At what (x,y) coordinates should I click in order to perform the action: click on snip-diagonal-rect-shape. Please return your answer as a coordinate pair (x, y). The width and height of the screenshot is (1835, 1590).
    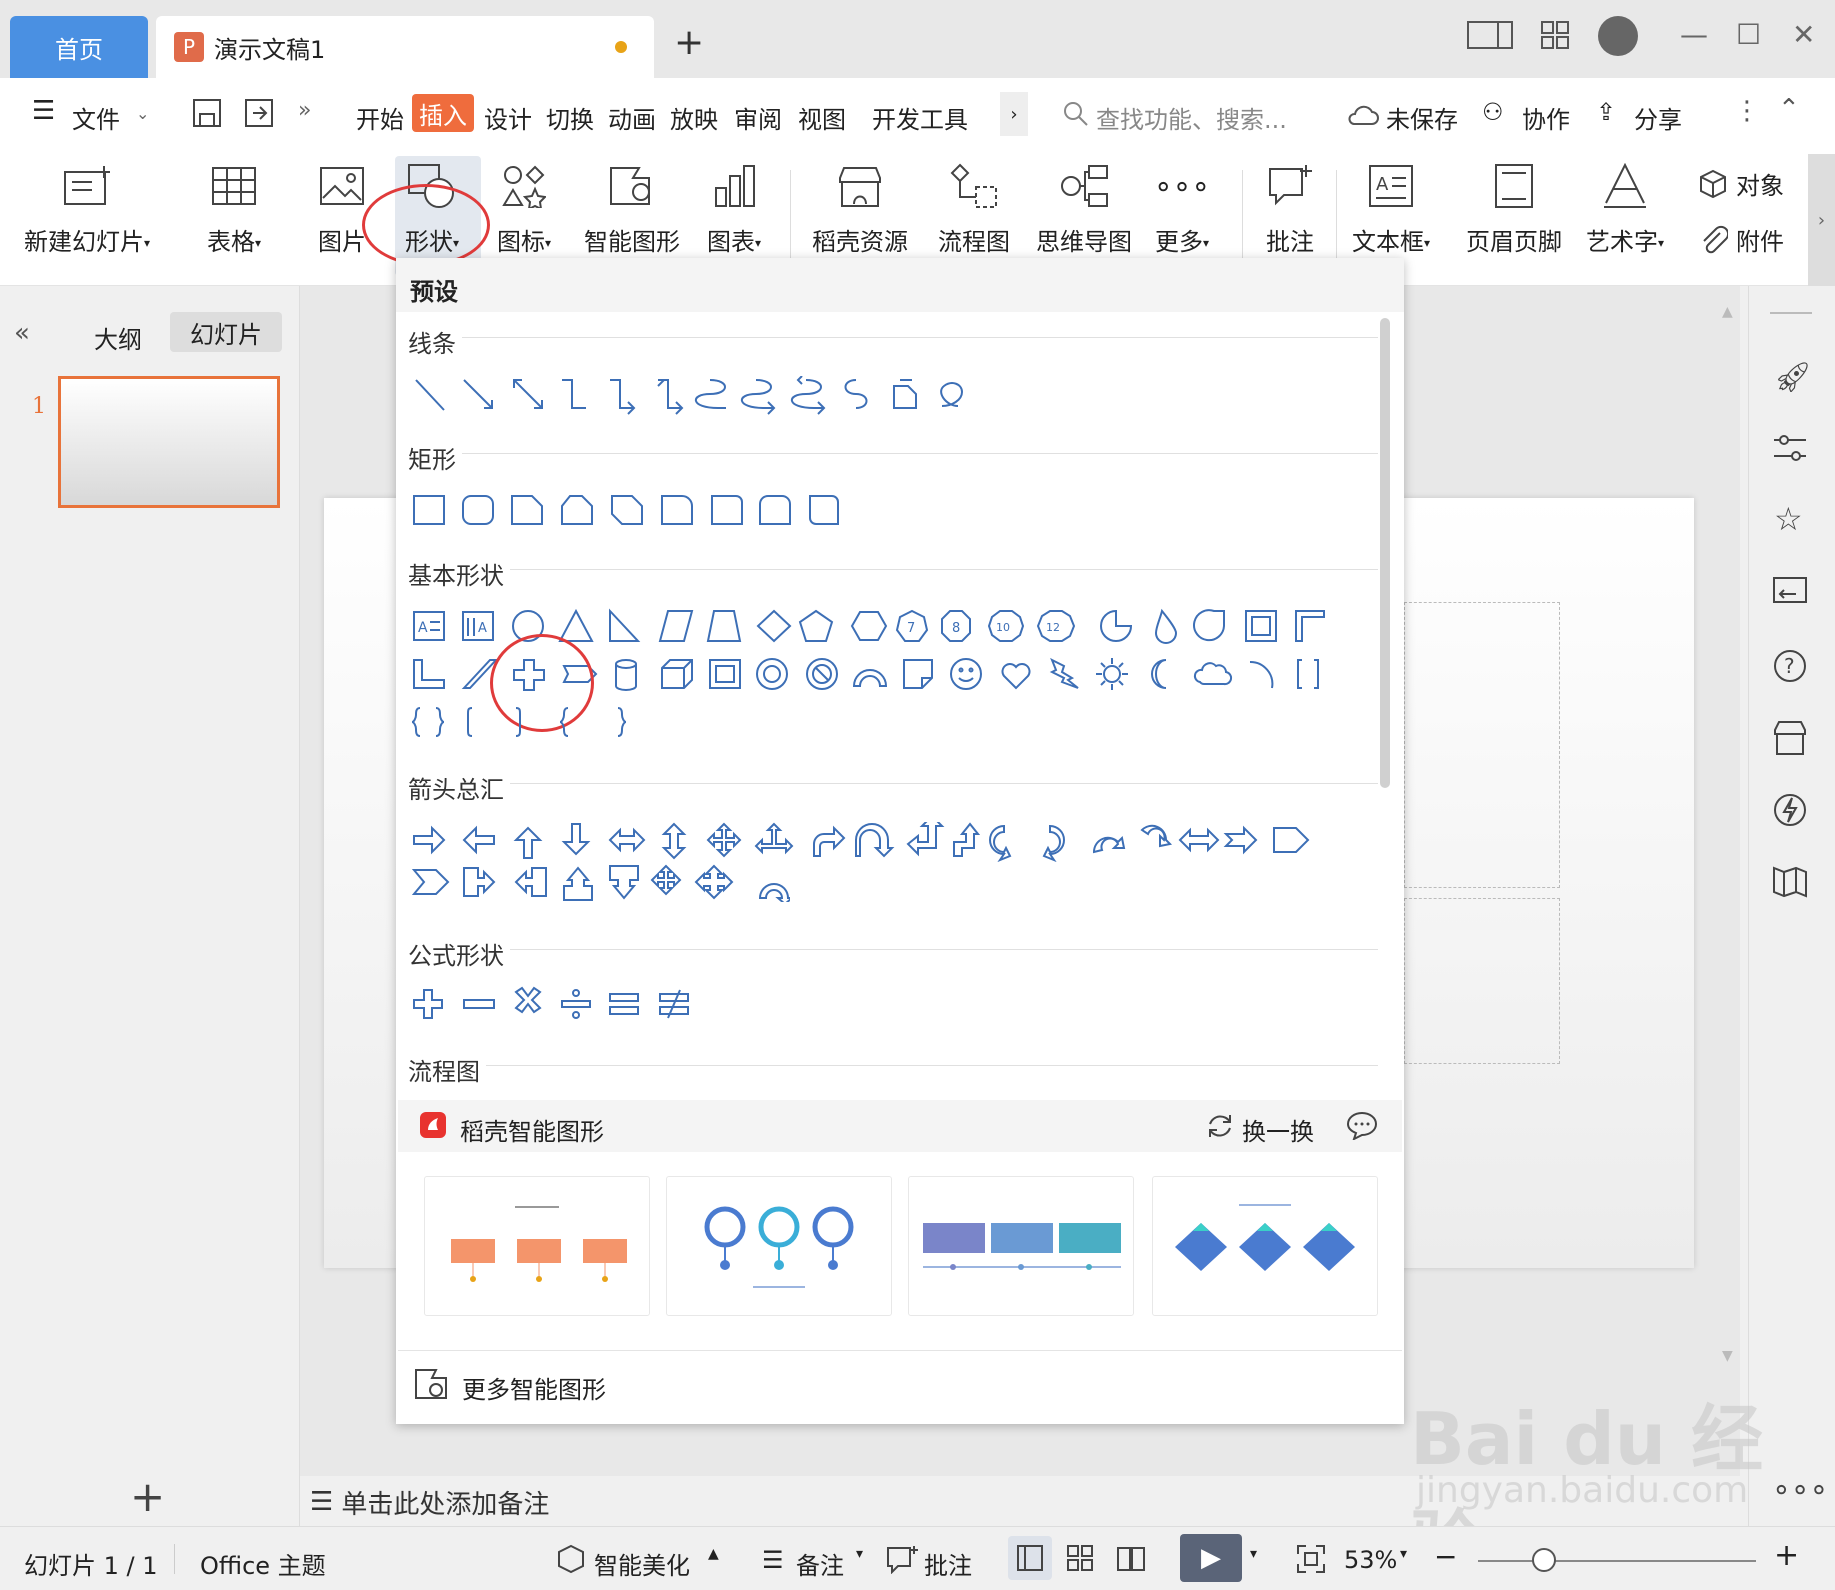
    Looking at the image, I should click on (627, 510).